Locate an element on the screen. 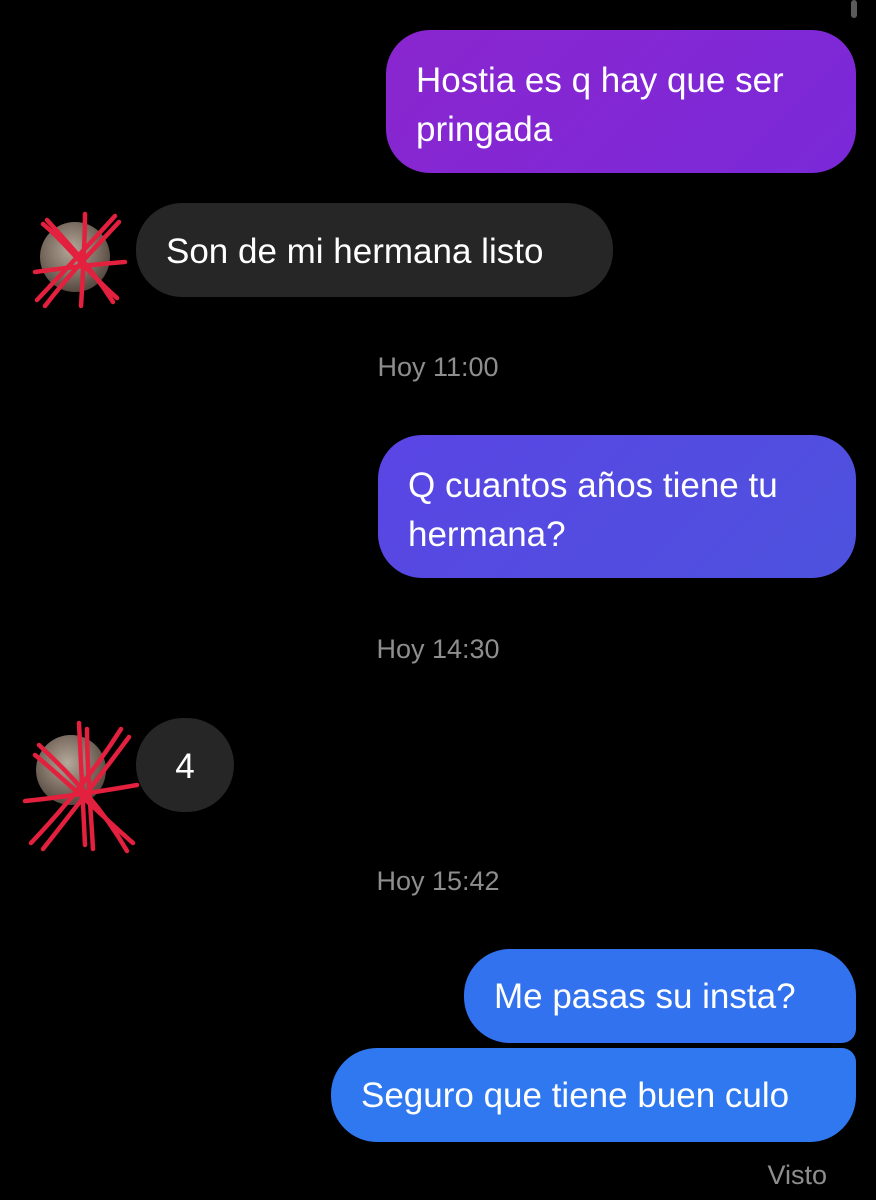  incoming-message-bubble: 4 is located at coordinates (185, 765).